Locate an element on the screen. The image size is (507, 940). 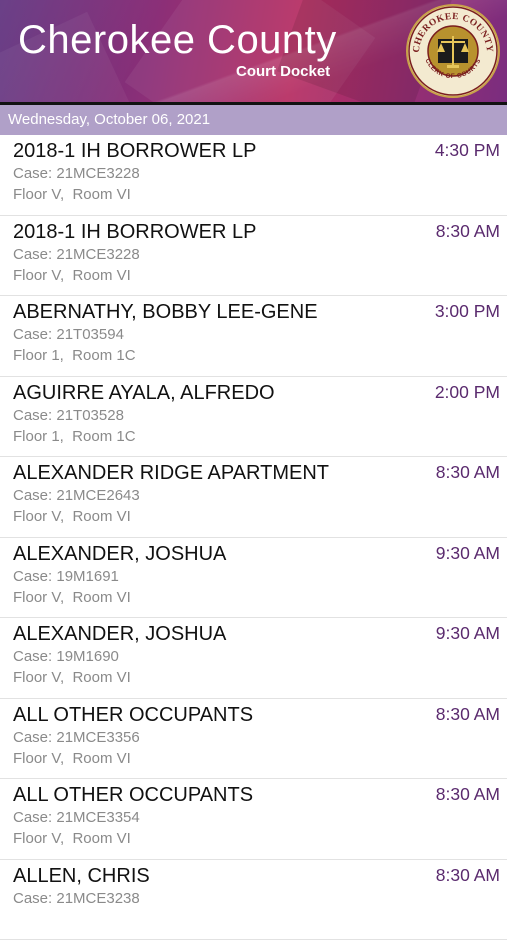
case-number: Case: 21MCE3356 is located at coordinates (76, 737).